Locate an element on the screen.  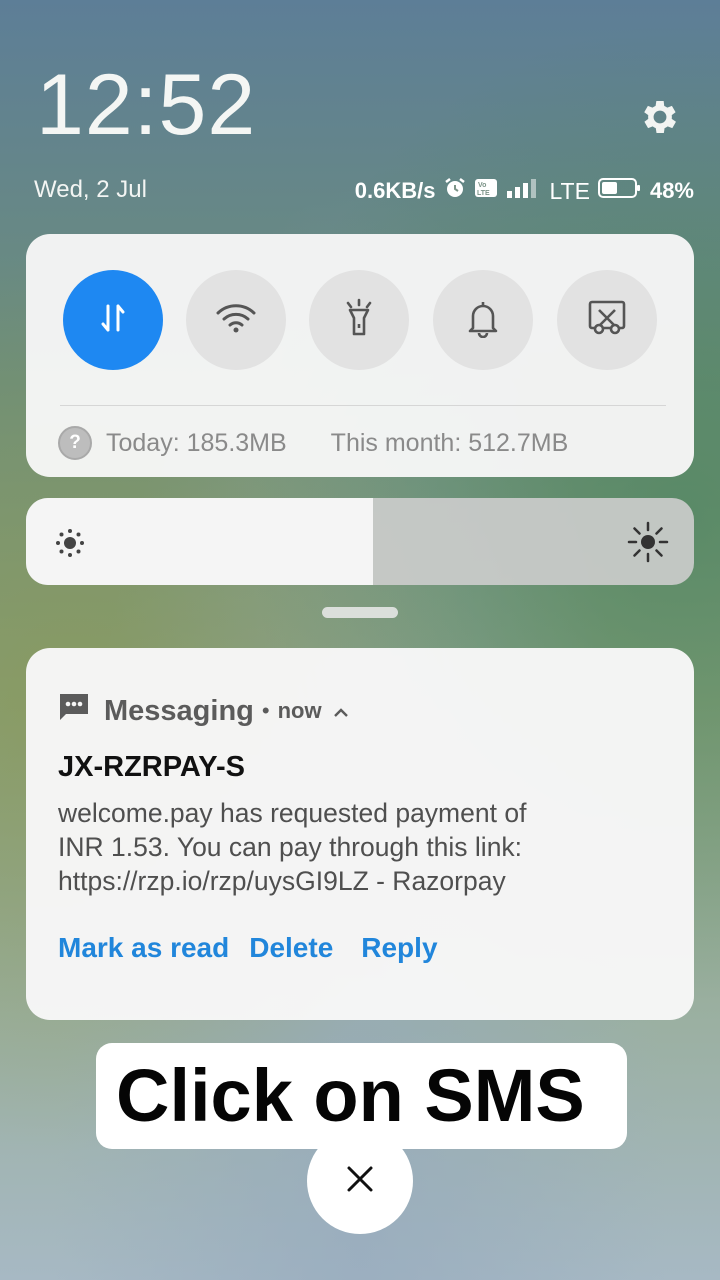
network-type: LTE is located at coordinates (569, 190).